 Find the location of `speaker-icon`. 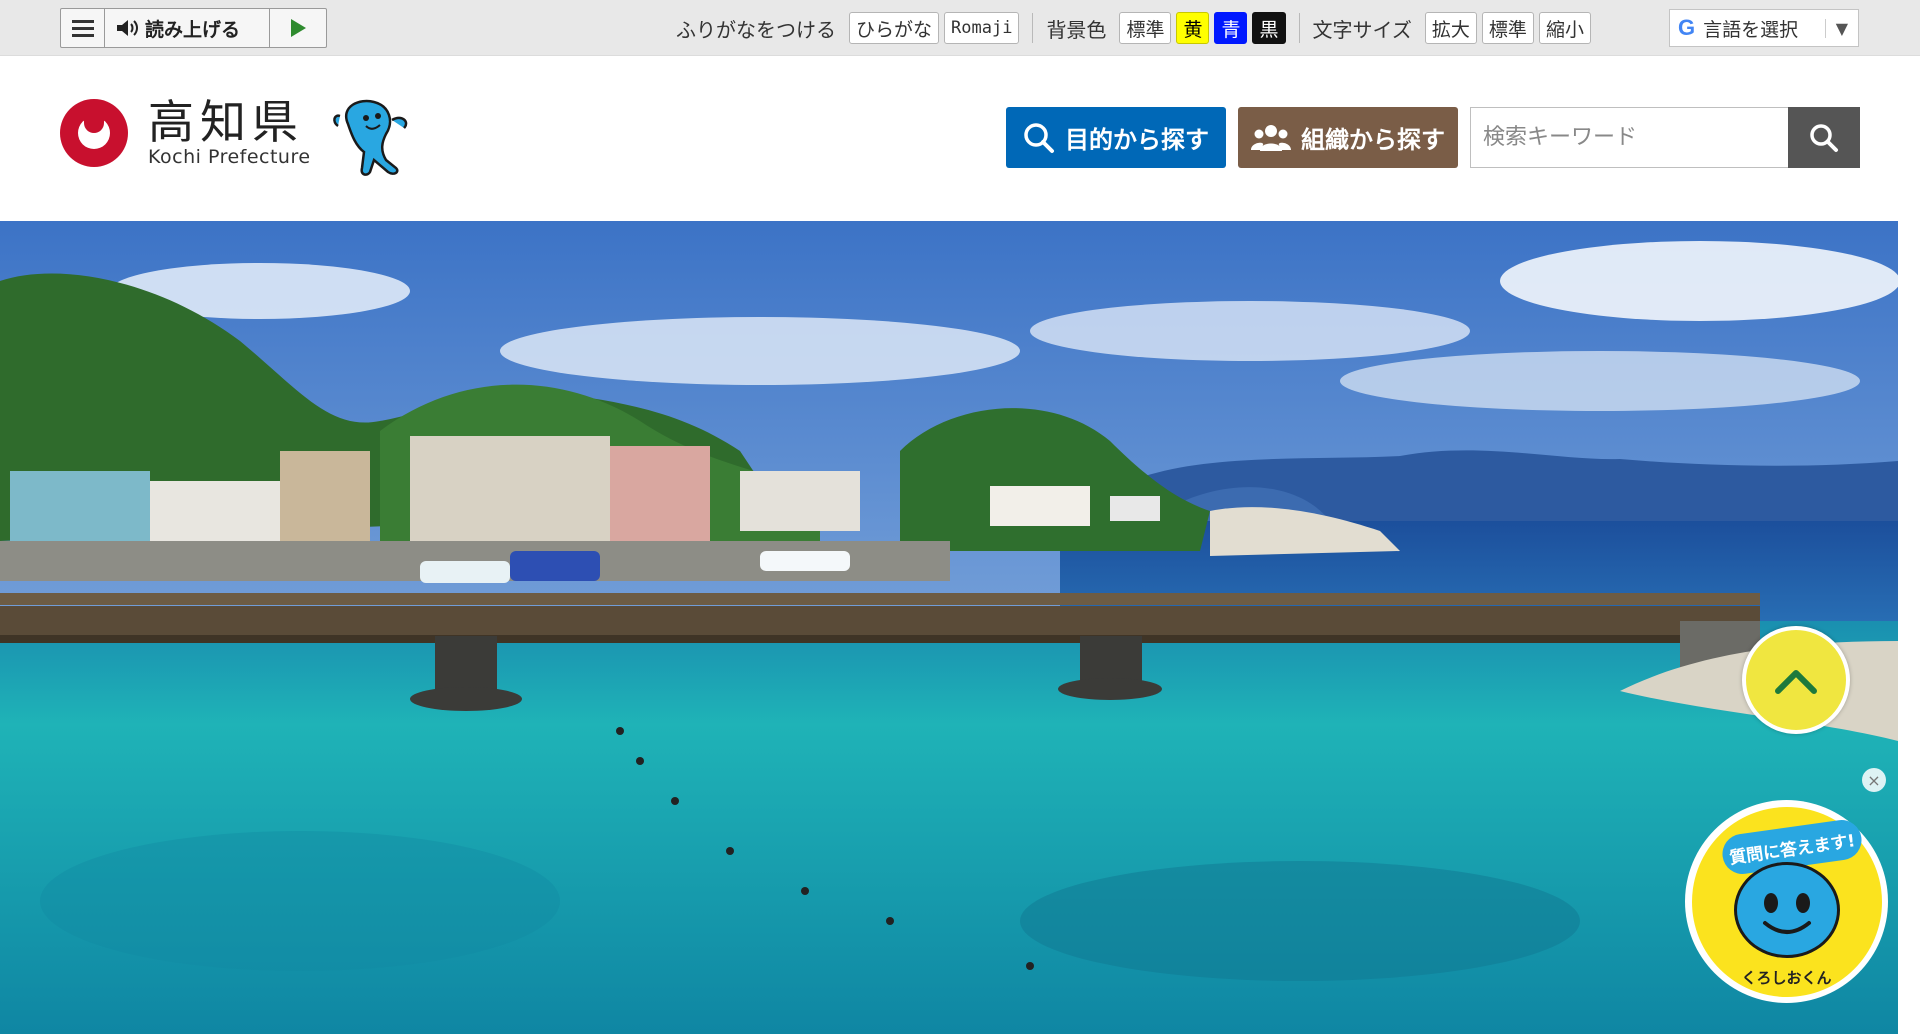

speaker-icon is located at coordinates (127, 28).